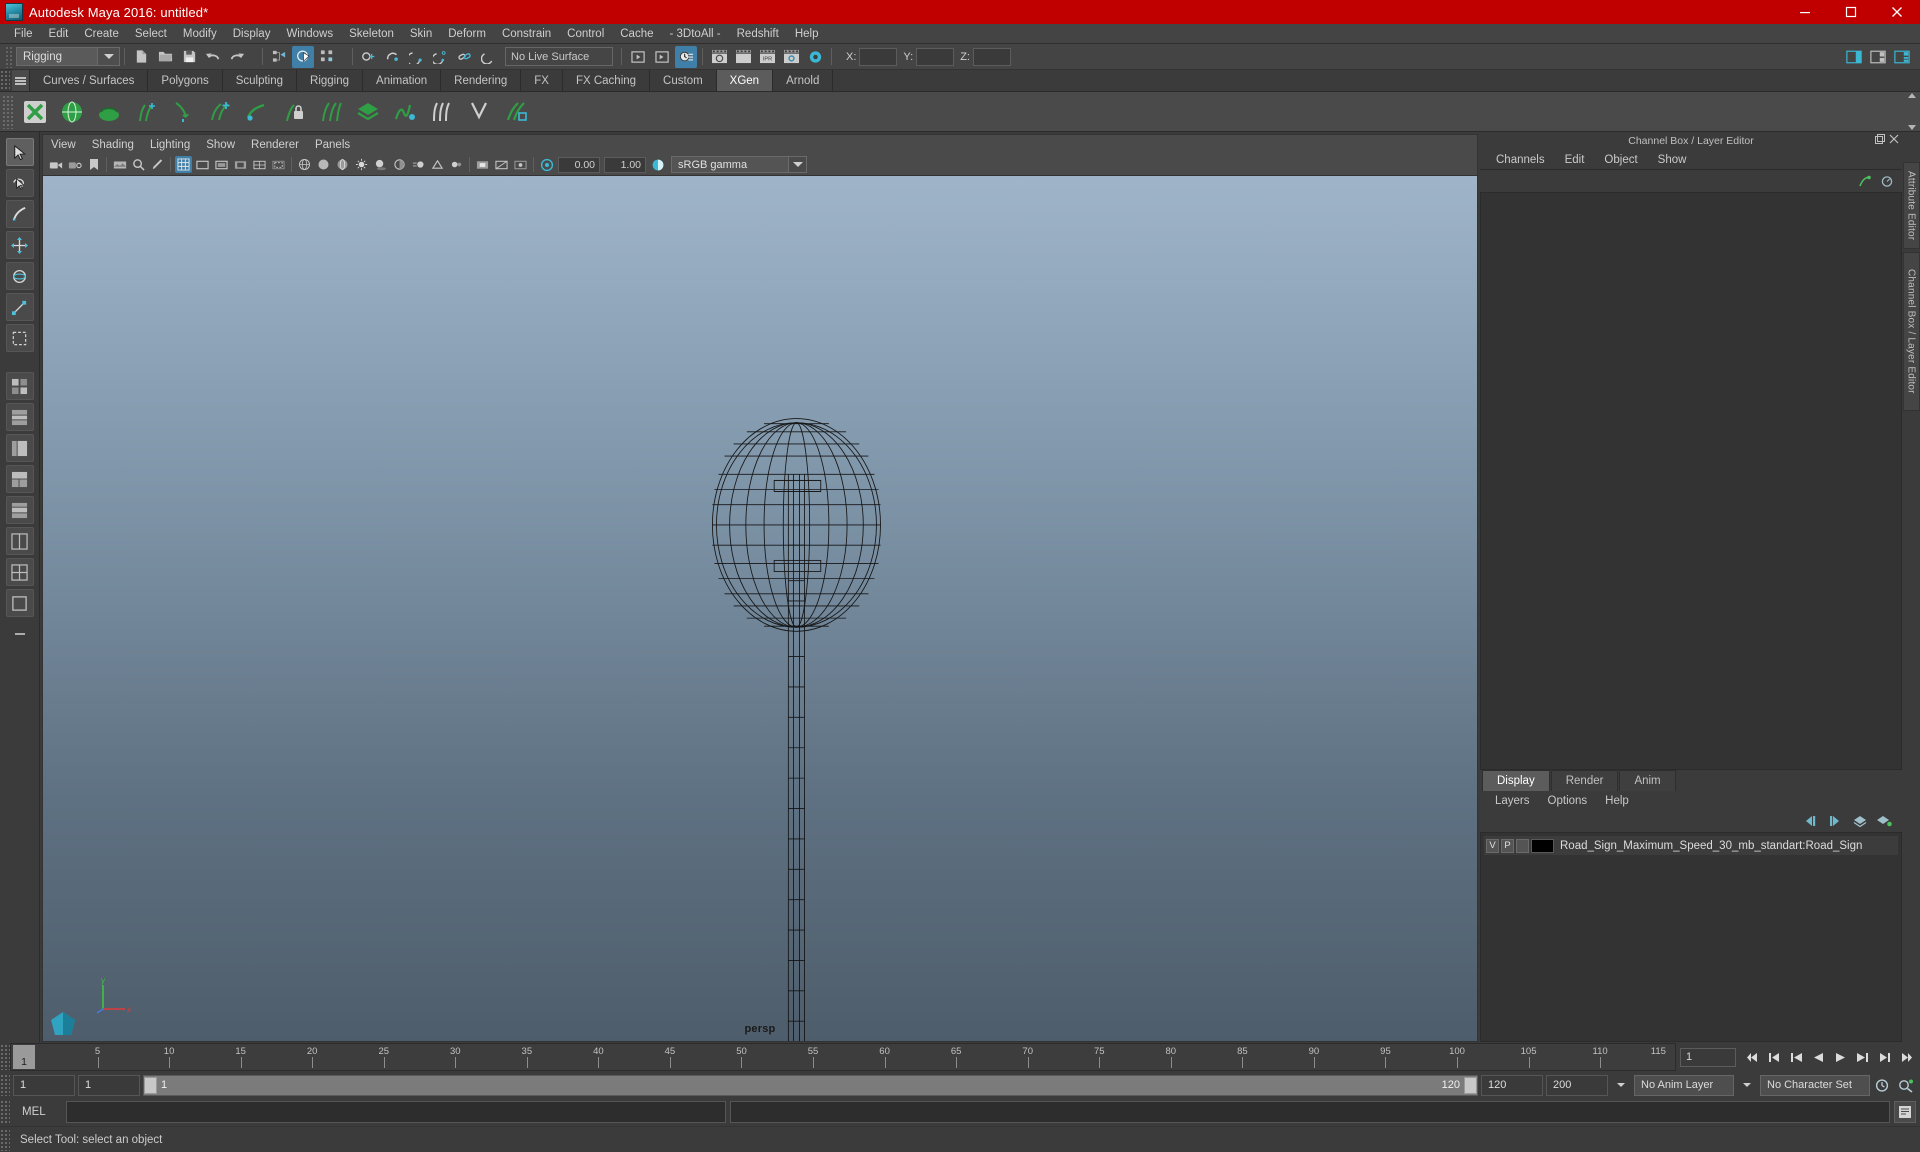 Image resolution: width=1920 pixels, height=1152 pixels. Describe the element at coordinates (89, 80) in the screenshot. I see `shelf-tab-curves-surfaces: Curves / Surfaces` at that location.